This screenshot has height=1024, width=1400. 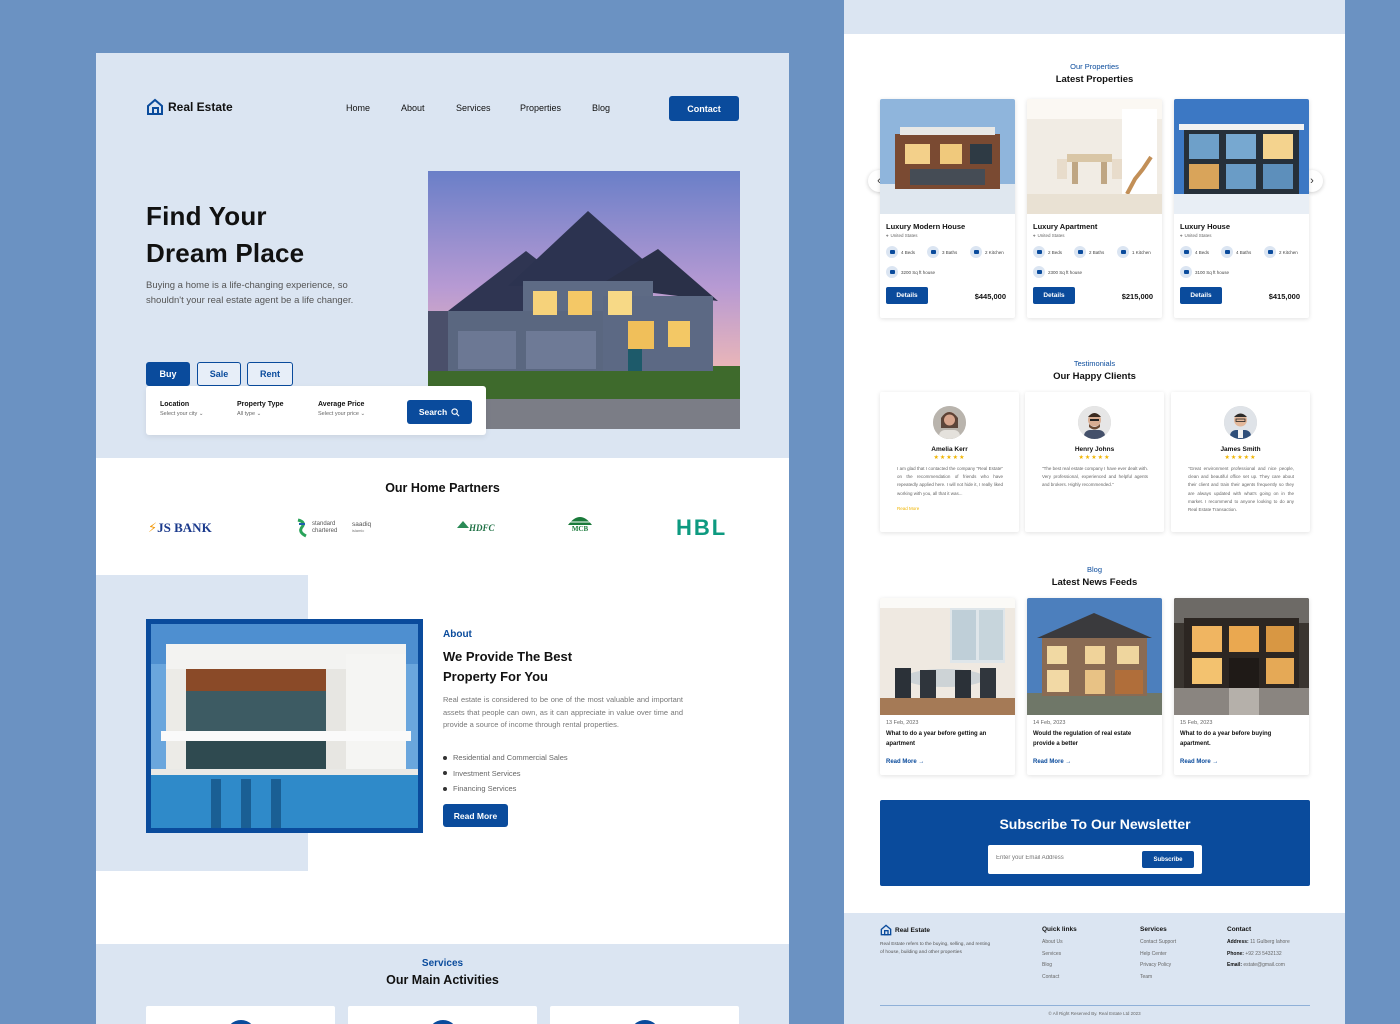 I want to click on search-button: Search, so click(x=439, y=412).